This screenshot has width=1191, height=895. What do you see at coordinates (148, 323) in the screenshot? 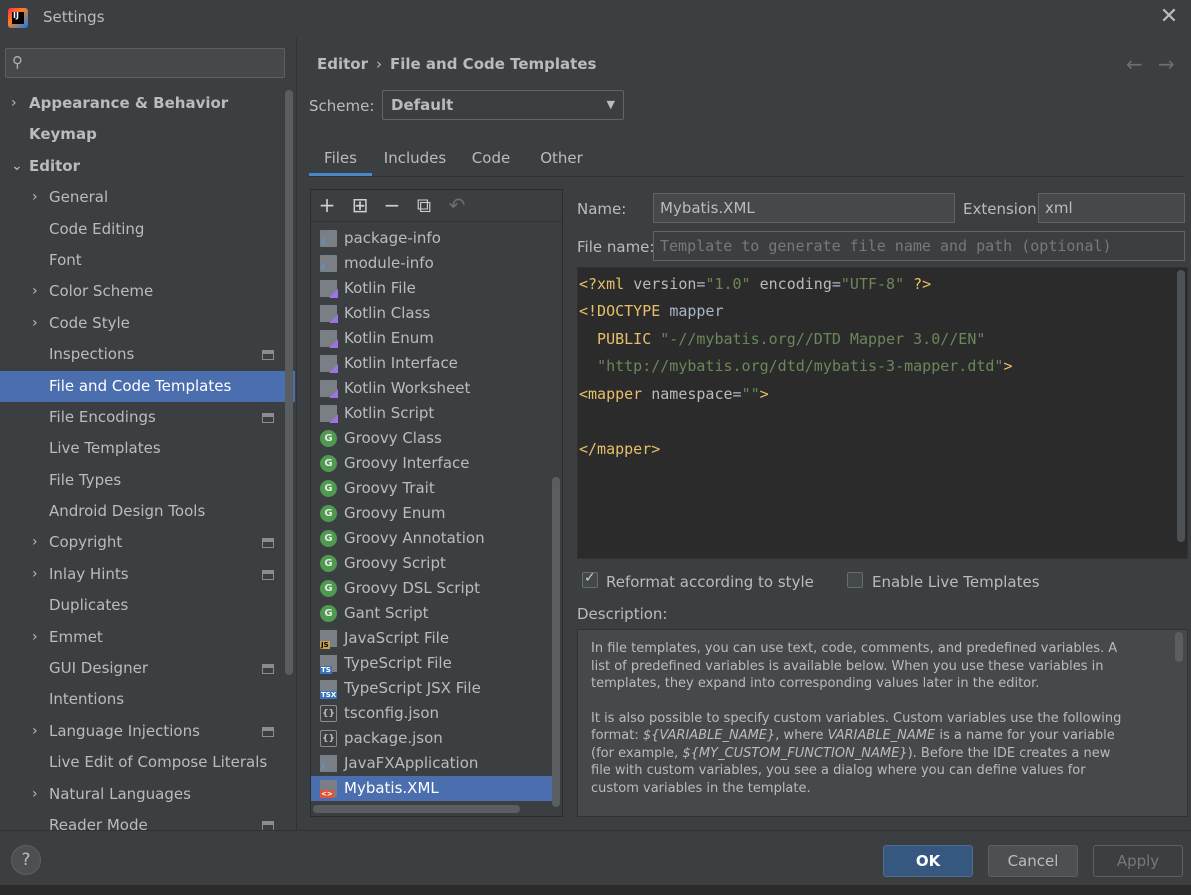
I see `sidebar-item-code-style: › Code Style` at bounding box center [148, 323].